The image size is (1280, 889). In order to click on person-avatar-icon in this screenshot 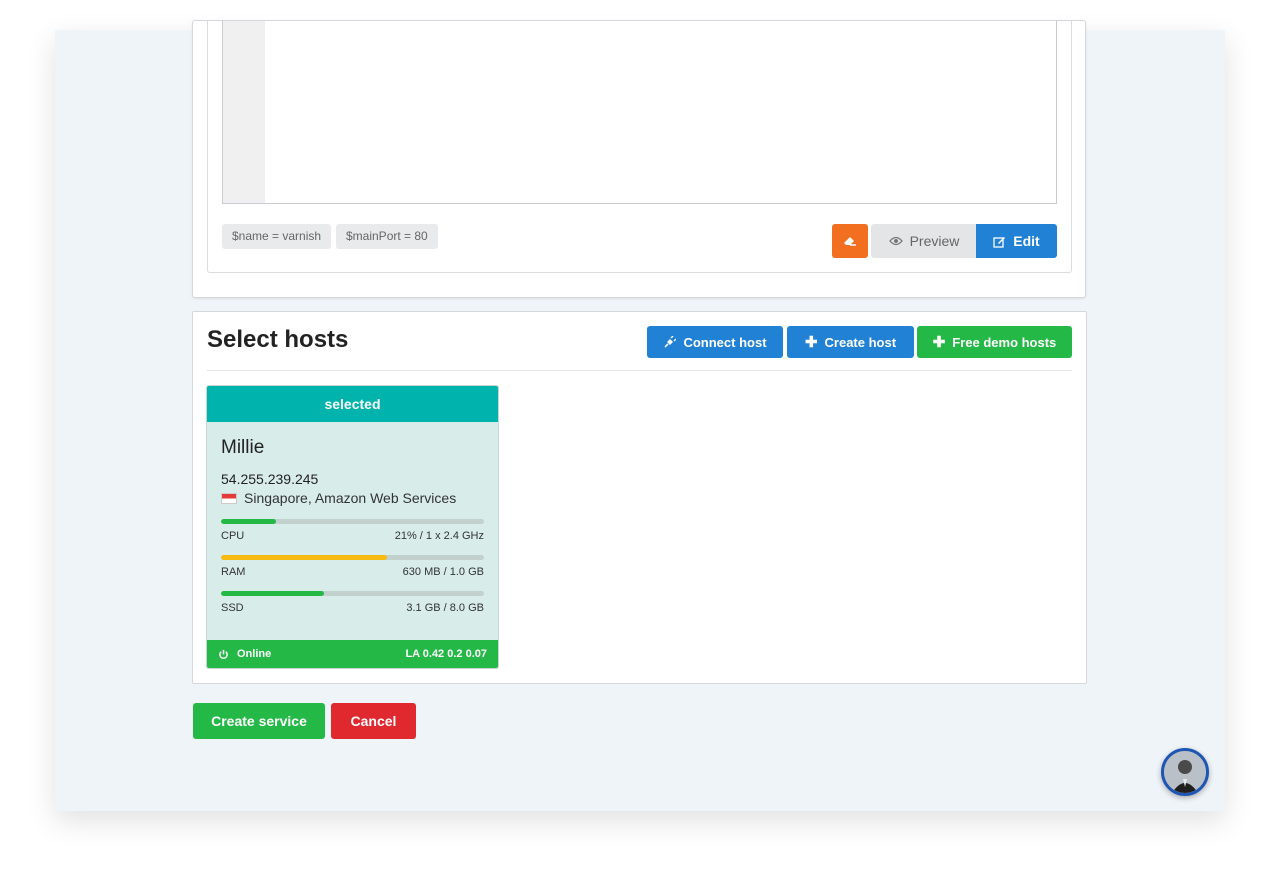, I will do `click(1185, 772)`.